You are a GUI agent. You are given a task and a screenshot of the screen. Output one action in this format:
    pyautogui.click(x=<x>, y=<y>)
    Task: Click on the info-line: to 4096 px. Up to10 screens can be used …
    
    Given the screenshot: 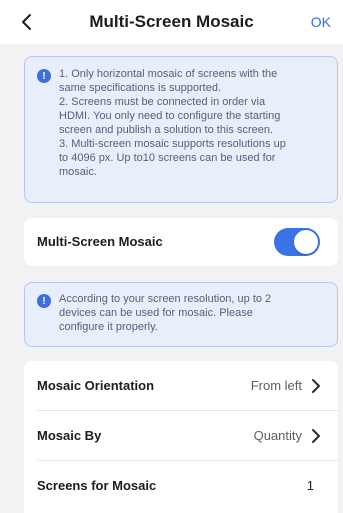 What is the action you would take?
    pyautogui.click(x=167, y=158)
    